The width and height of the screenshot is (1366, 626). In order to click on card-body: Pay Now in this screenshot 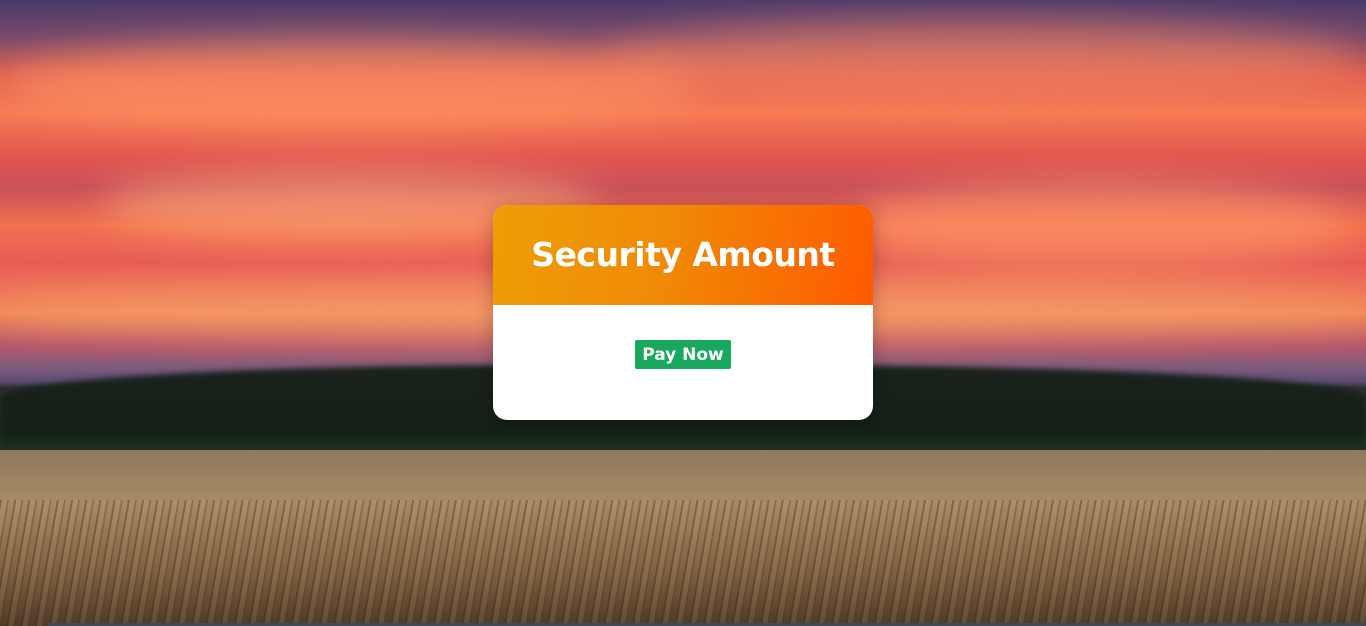, I will do `click(683, 362)`.